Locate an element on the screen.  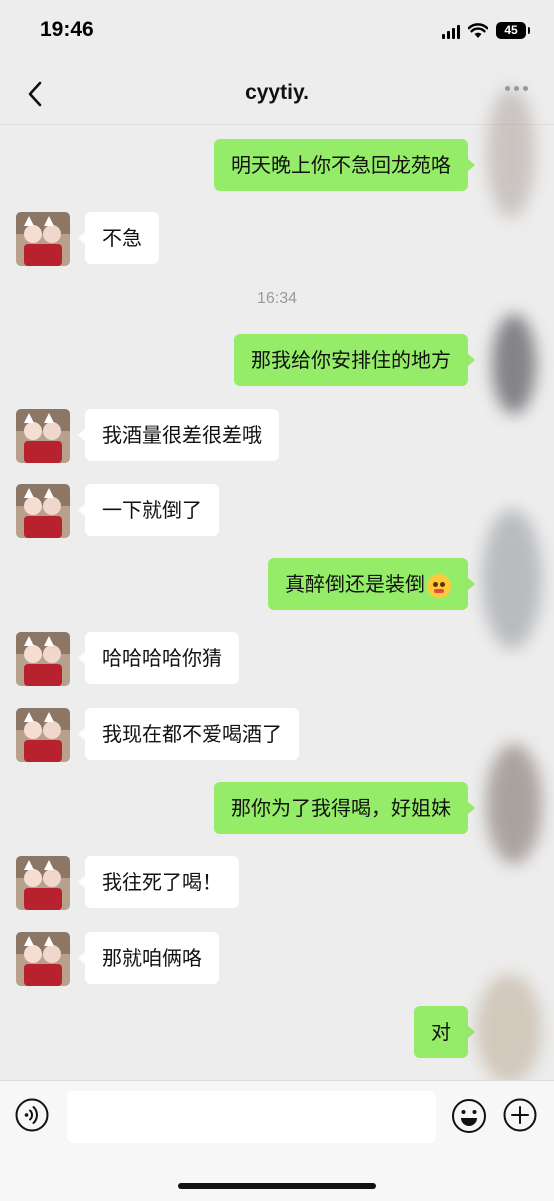
message-bubble: 明天晚上你不急回龙苑咯 is located at coordinates (344, 165).